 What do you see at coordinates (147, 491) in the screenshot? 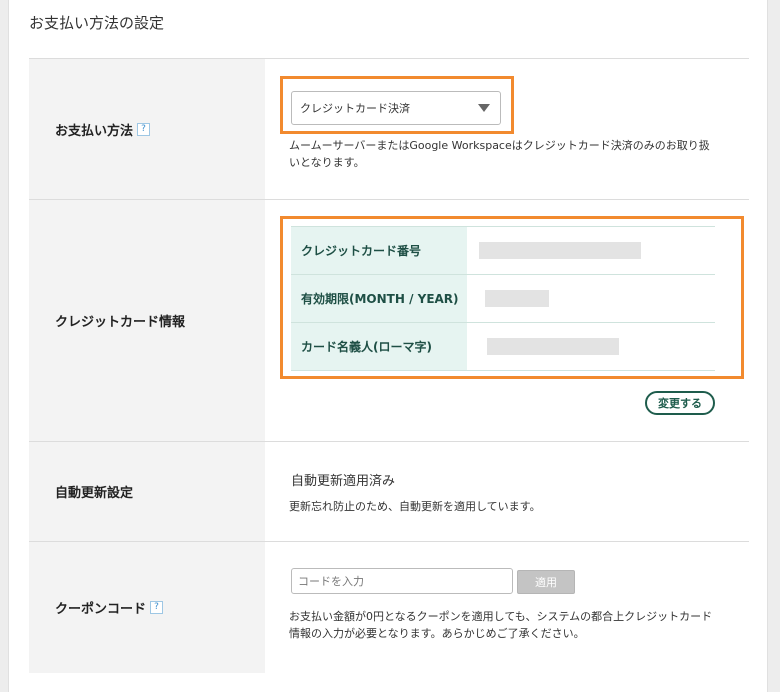
I see `auto-renew-label-cell: 自動更新設定` at bounding box center [147, 491].